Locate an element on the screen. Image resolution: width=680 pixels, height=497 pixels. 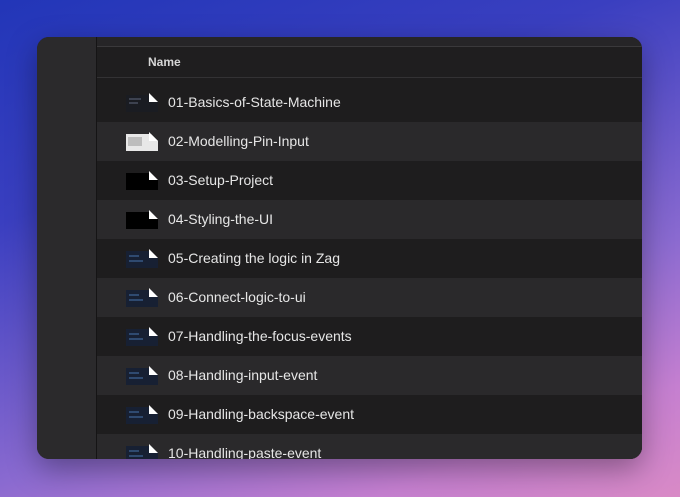
file-name: 01-Basics-of-State-Machine is located at coordinates (254, 102).